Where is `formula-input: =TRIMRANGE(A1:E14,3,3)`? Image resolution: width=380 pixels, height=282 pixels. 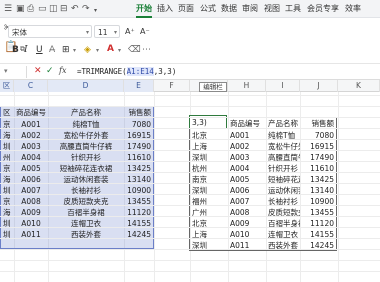 formula-input: =TRIMRANGE(A1:E14,3,3) is located at coordinates (126, 72).